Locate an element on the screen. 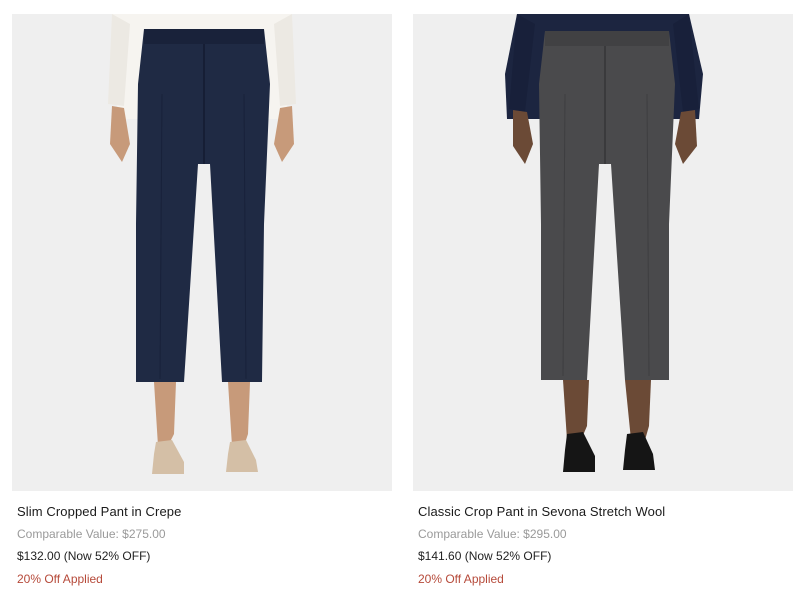 This screenshot has height=601, width=800. product-name: Slim Cropped Pant in Crepe is located at coordinates (204, 511).